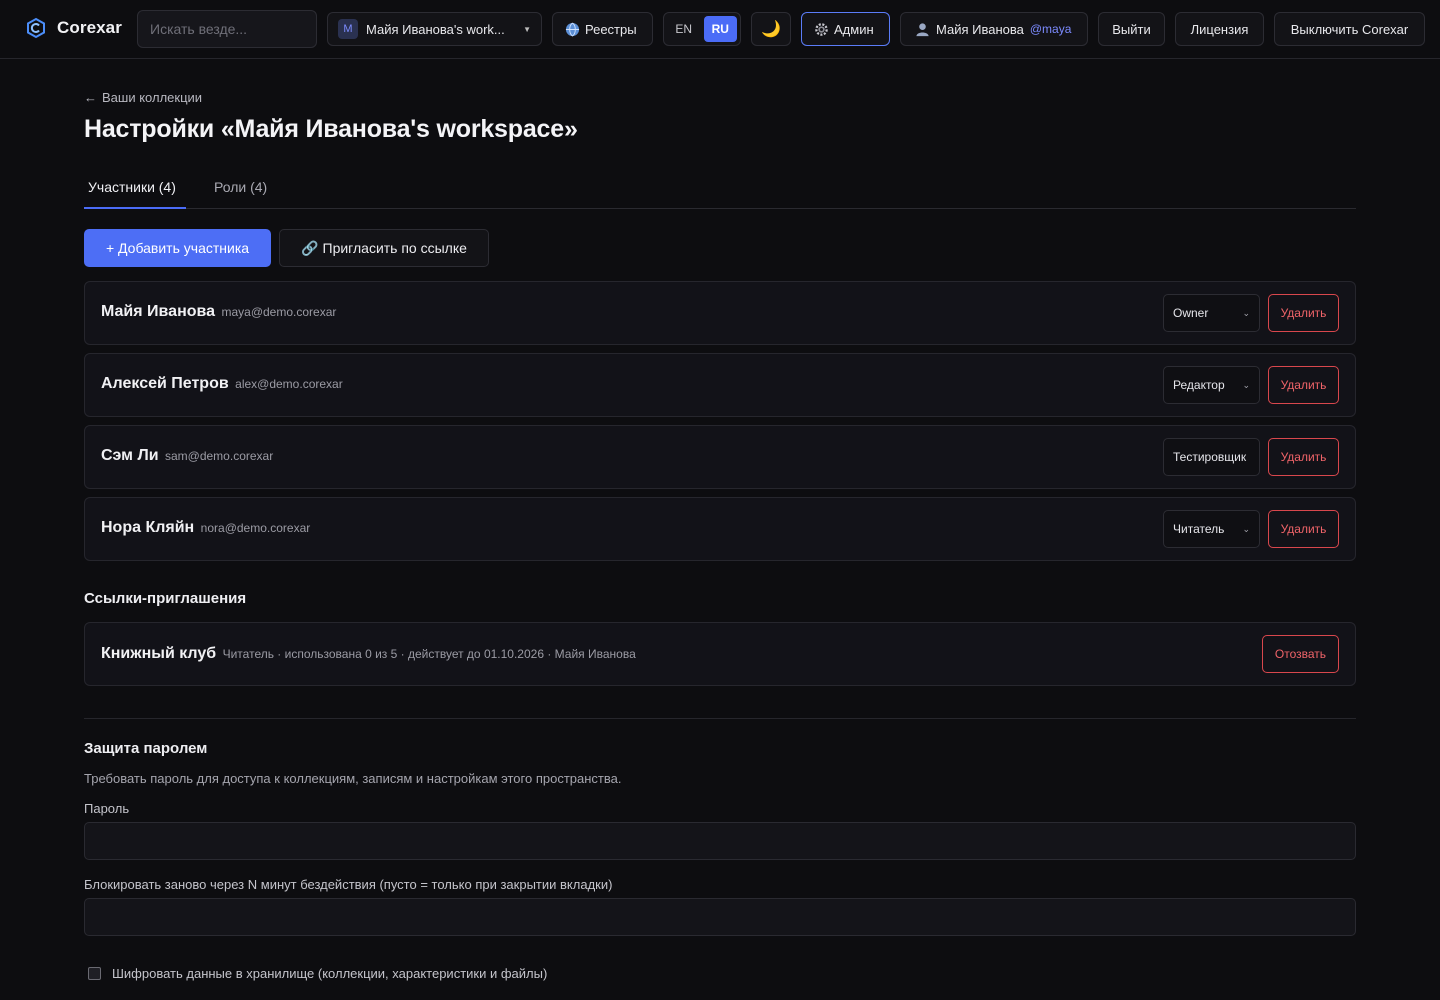  What do you see at coordinates (1199, 385) in the screenshot?
I see `role-value: Редактор` at bounding box center [1199, 385].